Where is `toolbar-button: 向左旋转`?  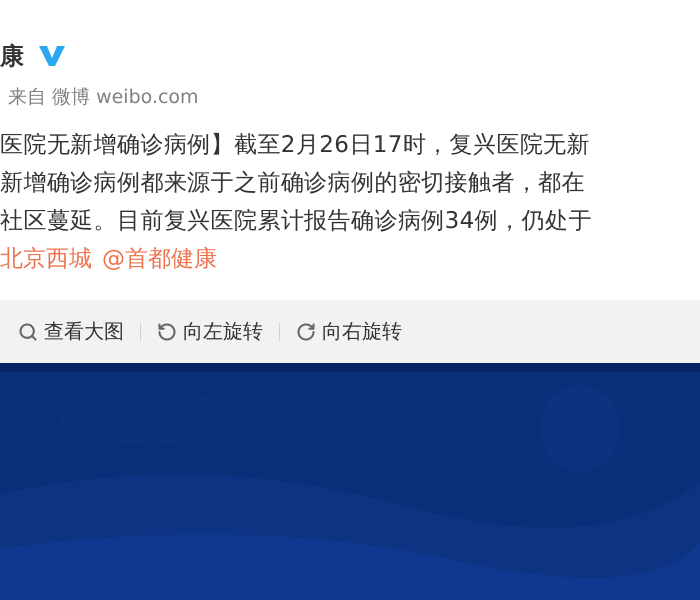 toolbar-button: 向左旋转 is located at coordinates (210, 331).